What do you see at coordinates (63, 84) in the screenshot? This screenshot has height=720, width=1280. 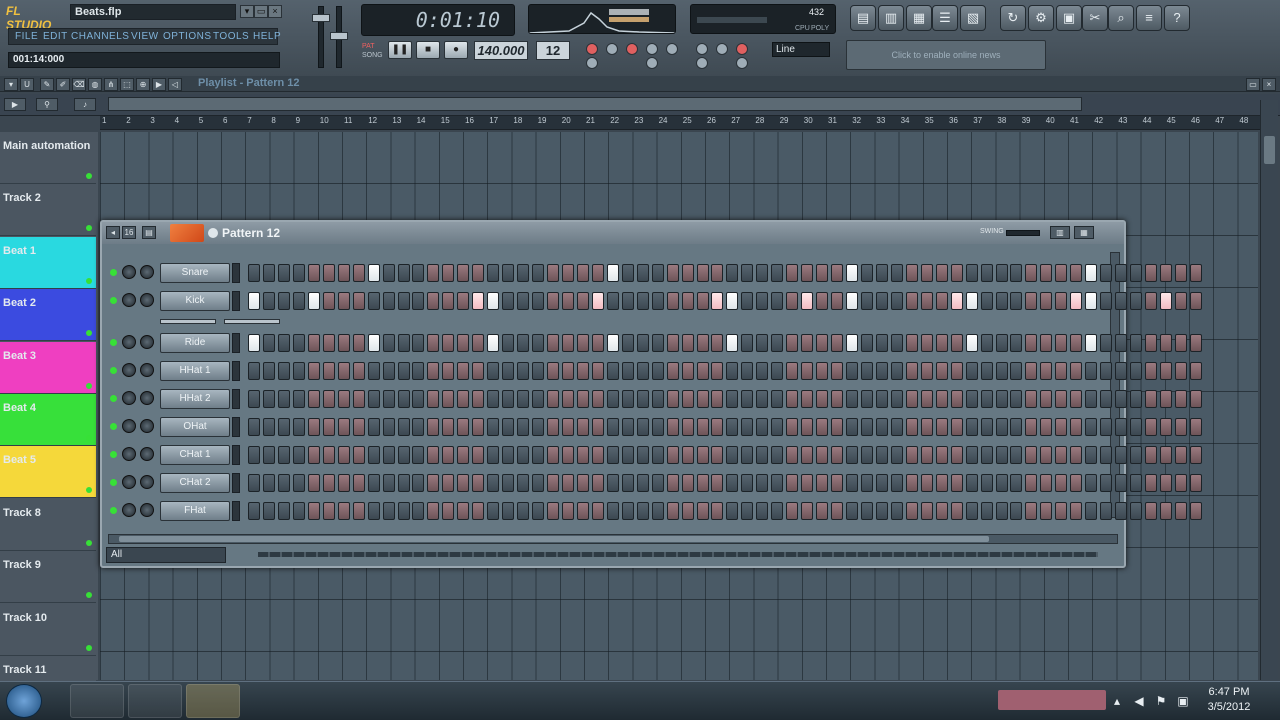 I see `paint-tool-icon: ✐` at bounding box center [63, 84].